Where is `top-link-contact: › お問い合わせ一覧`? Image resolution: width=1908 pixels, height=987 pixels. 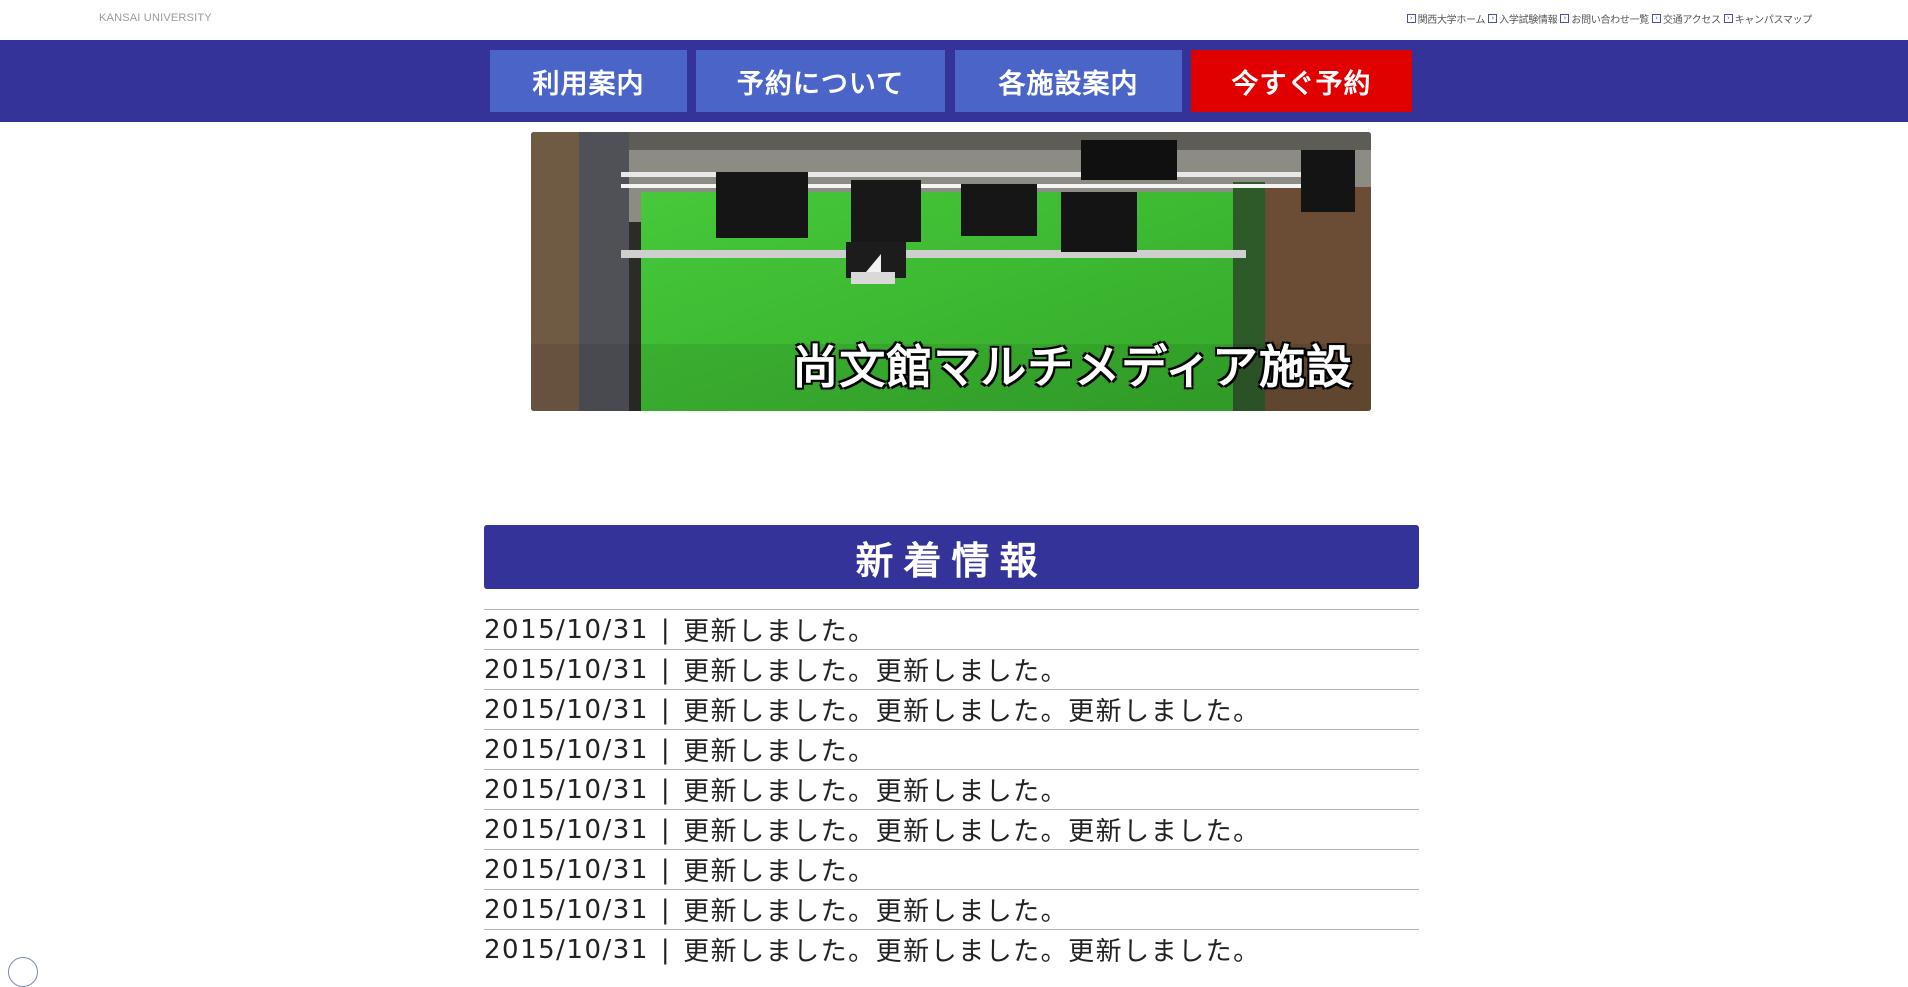
top-link-contact: › お問い合わせ一覧 is located at coordinates (1604, 18).